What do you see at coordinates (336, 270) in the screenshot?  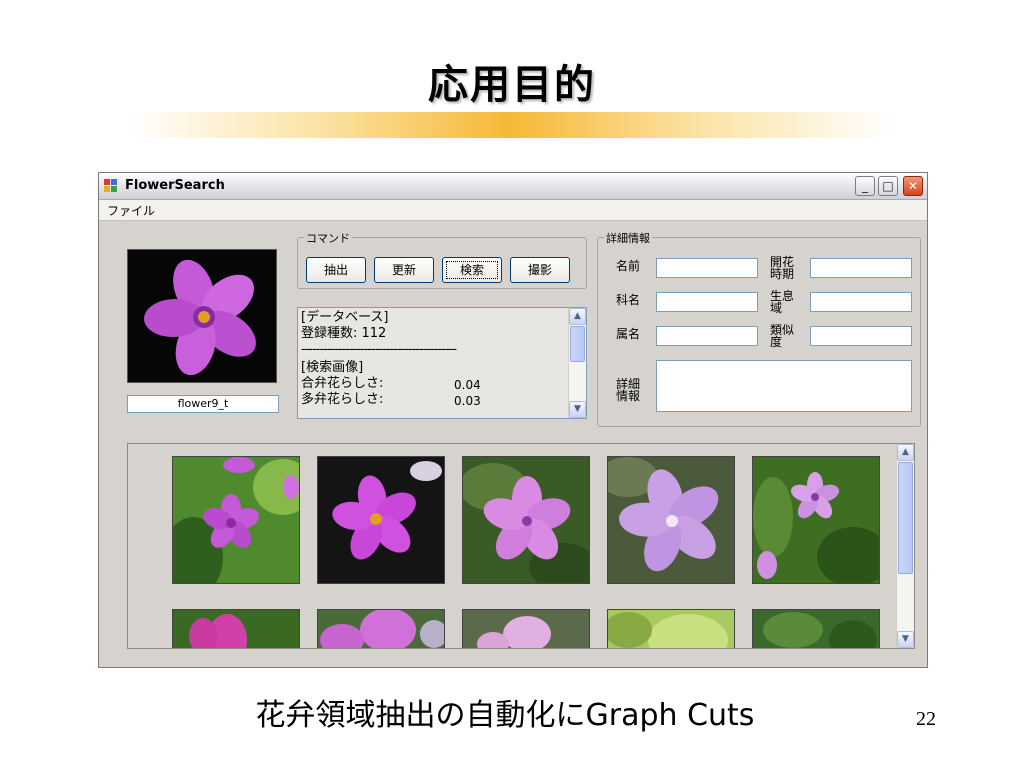 I see `extract-button: 抽出` at bounding box center [336, 270].